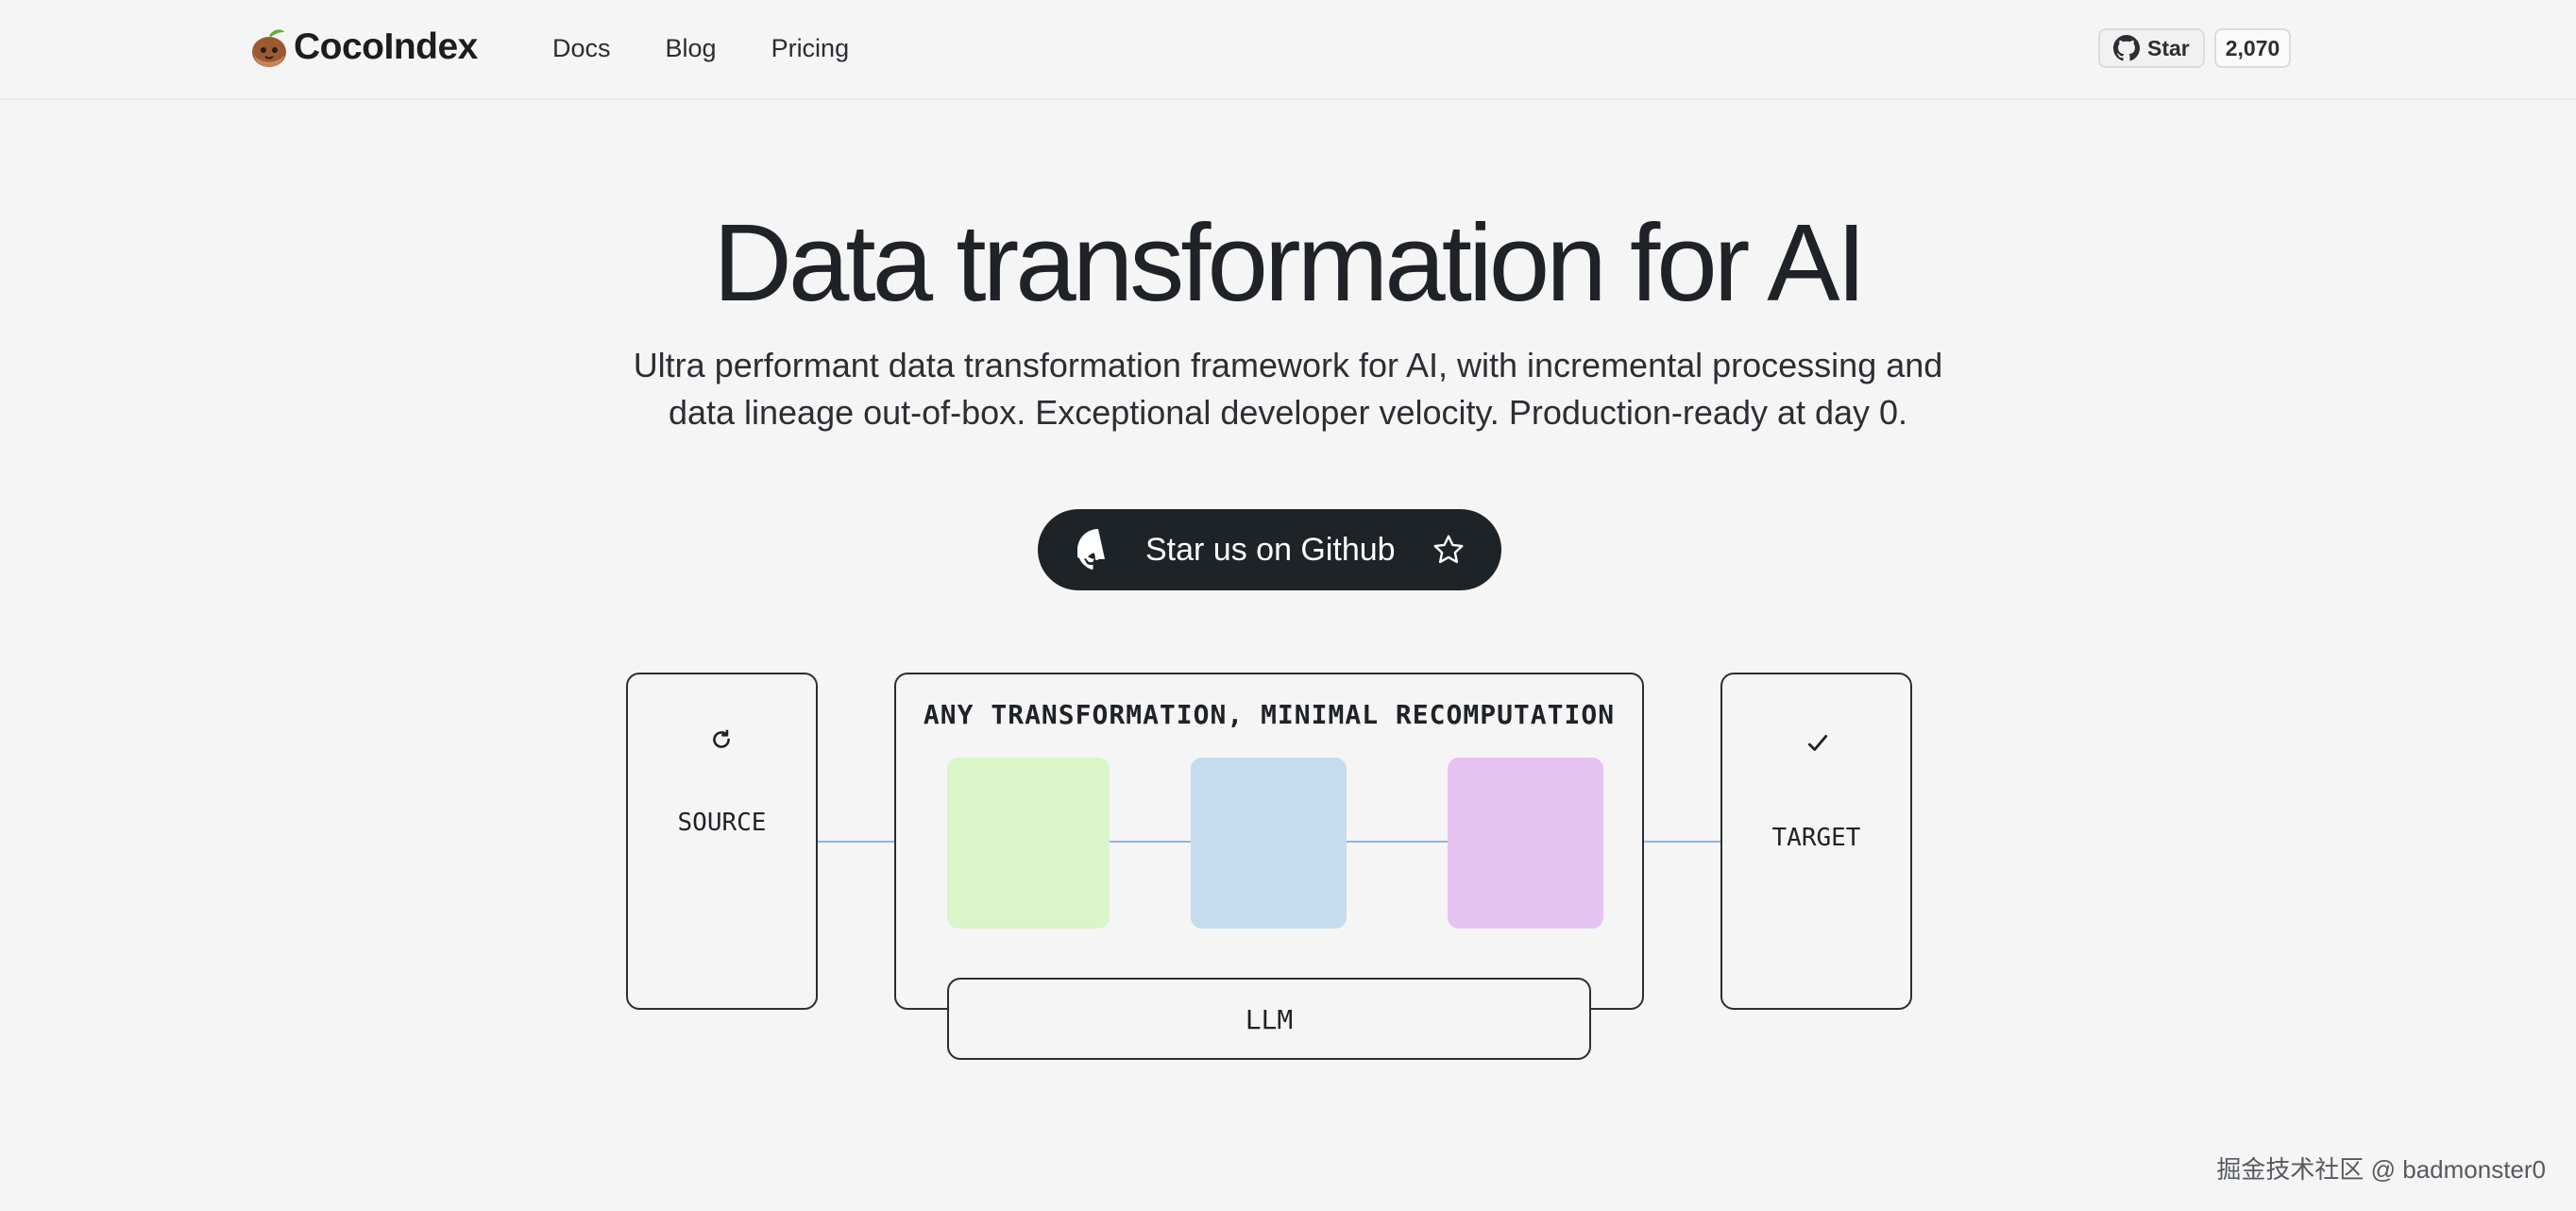  Describe the element at coordinates (721, 738) in the screenshot. I see `refresh-icon` at that location.